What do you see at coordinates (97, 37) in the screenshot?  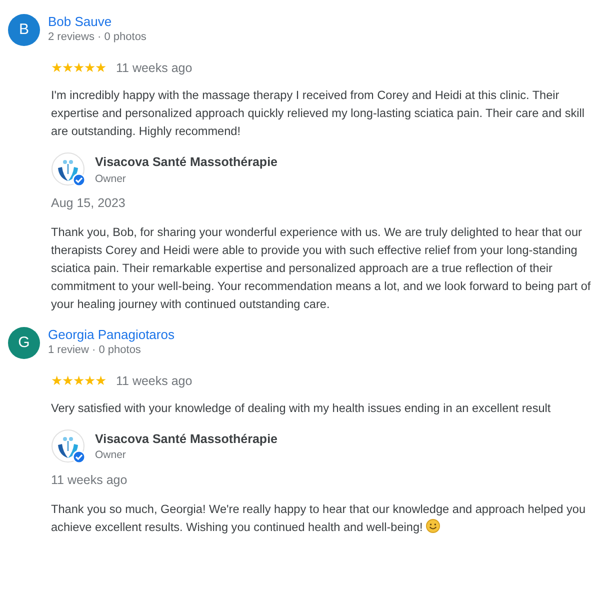 I see `reviewer-stats: 2 reviews · 0 photos` at bounding box center [97, 37].